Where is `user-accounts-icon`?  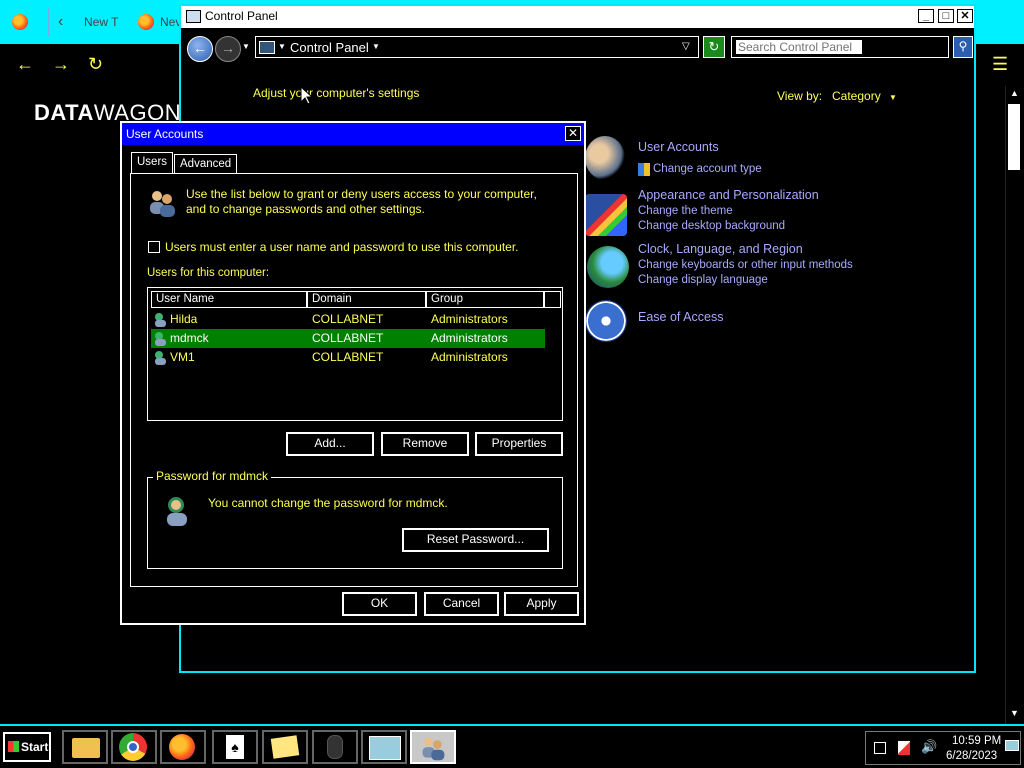 user-accounts-icon is located at coordinates (605, 158).